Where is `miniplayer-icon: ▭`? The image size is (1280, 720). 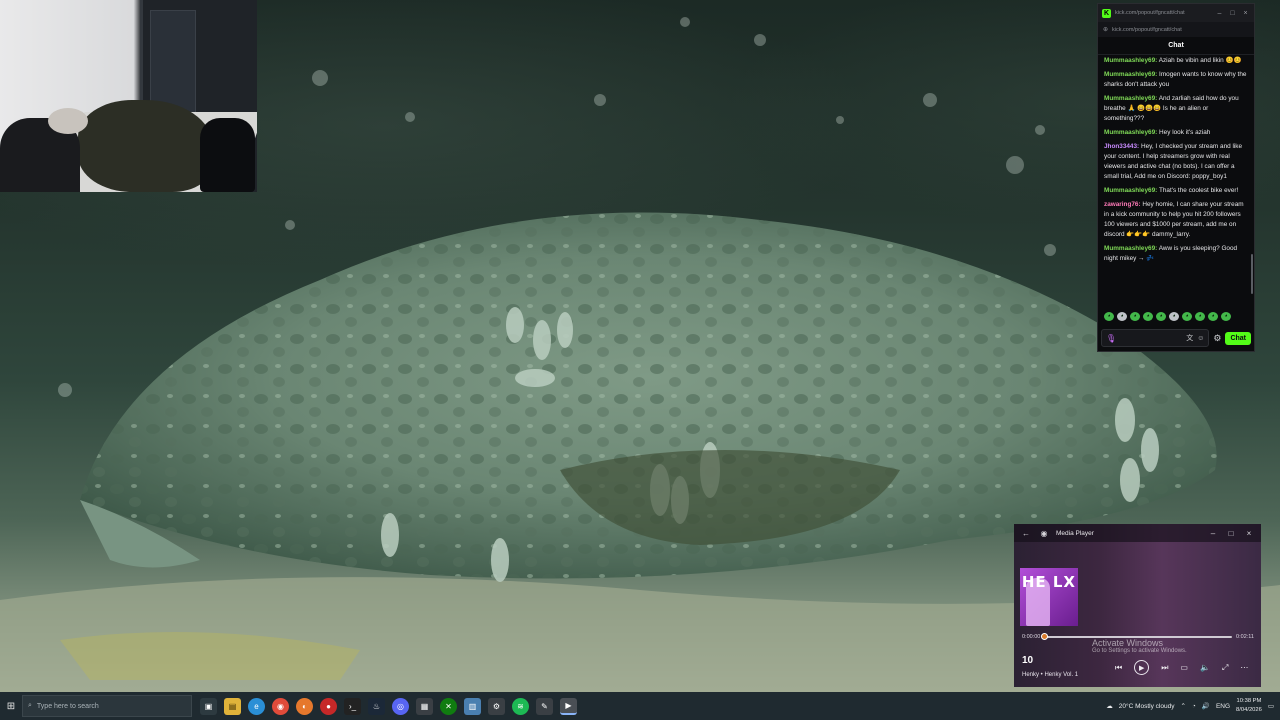 miniplayer-icon: ▭ is located at coordinates (1184, 667).